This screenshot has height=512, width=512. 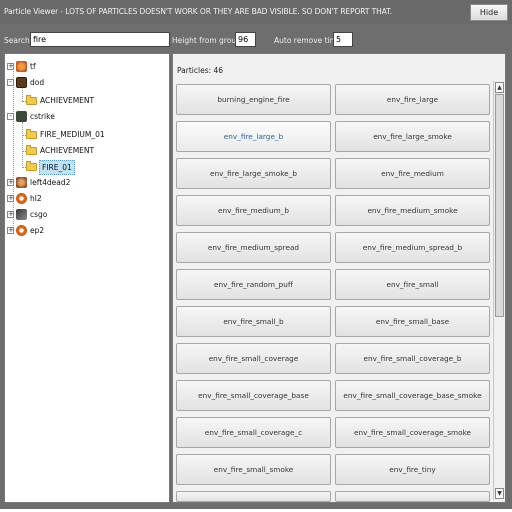 I want to click on tree-item-label: ep2, so click(x=37, y=230).